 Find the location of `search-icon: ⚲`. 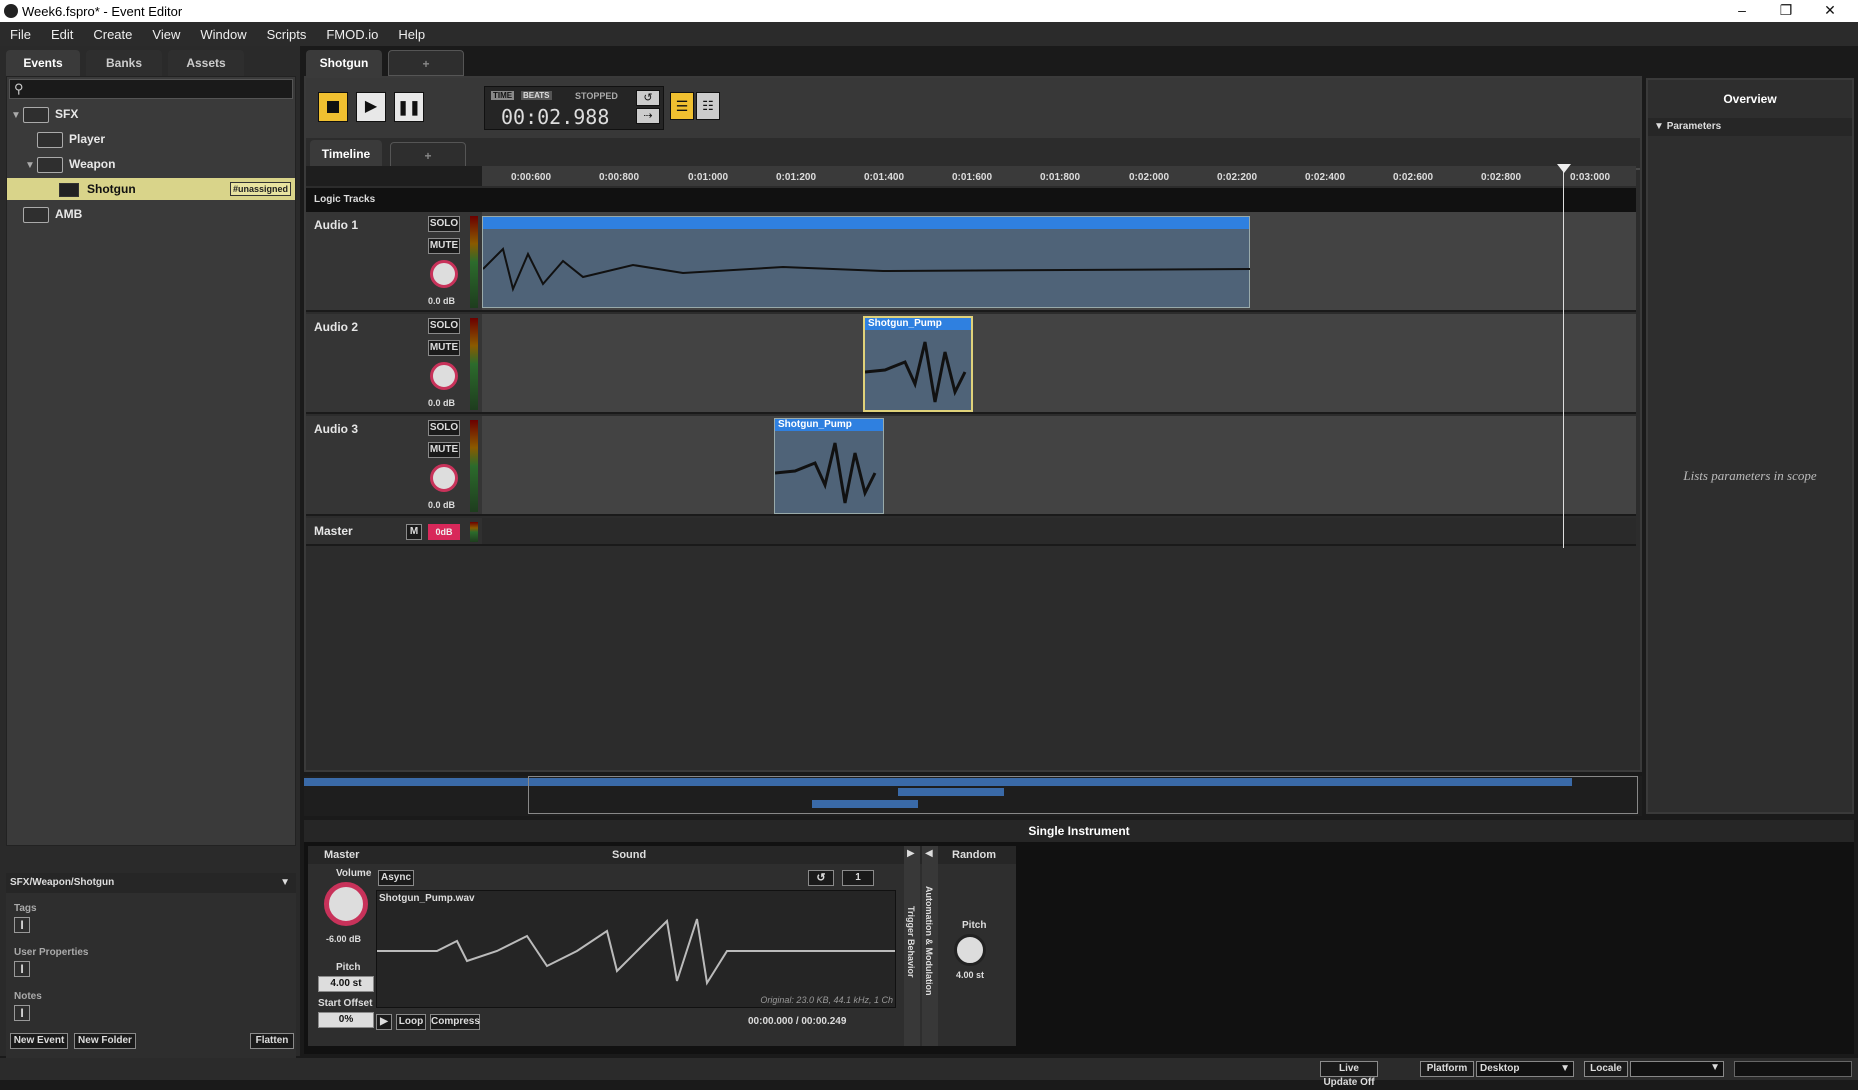

search-icon: ⚲ is located at coordinates (19, 88).